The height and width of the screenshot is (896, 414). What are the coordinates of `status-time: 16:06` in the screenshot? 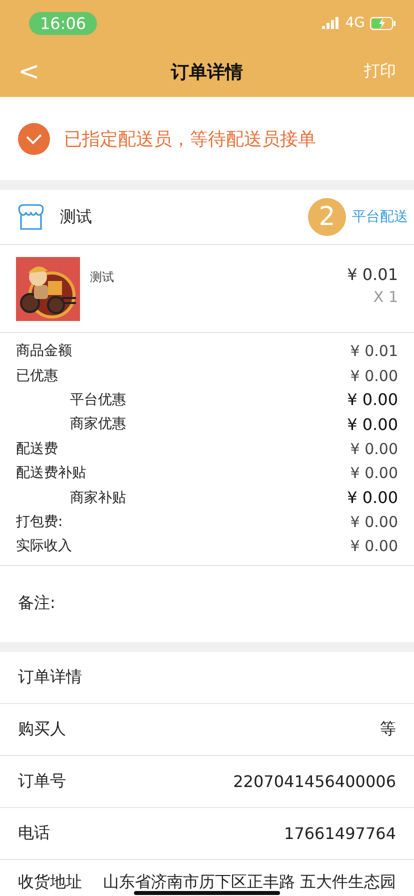 It's located at (63, 23).